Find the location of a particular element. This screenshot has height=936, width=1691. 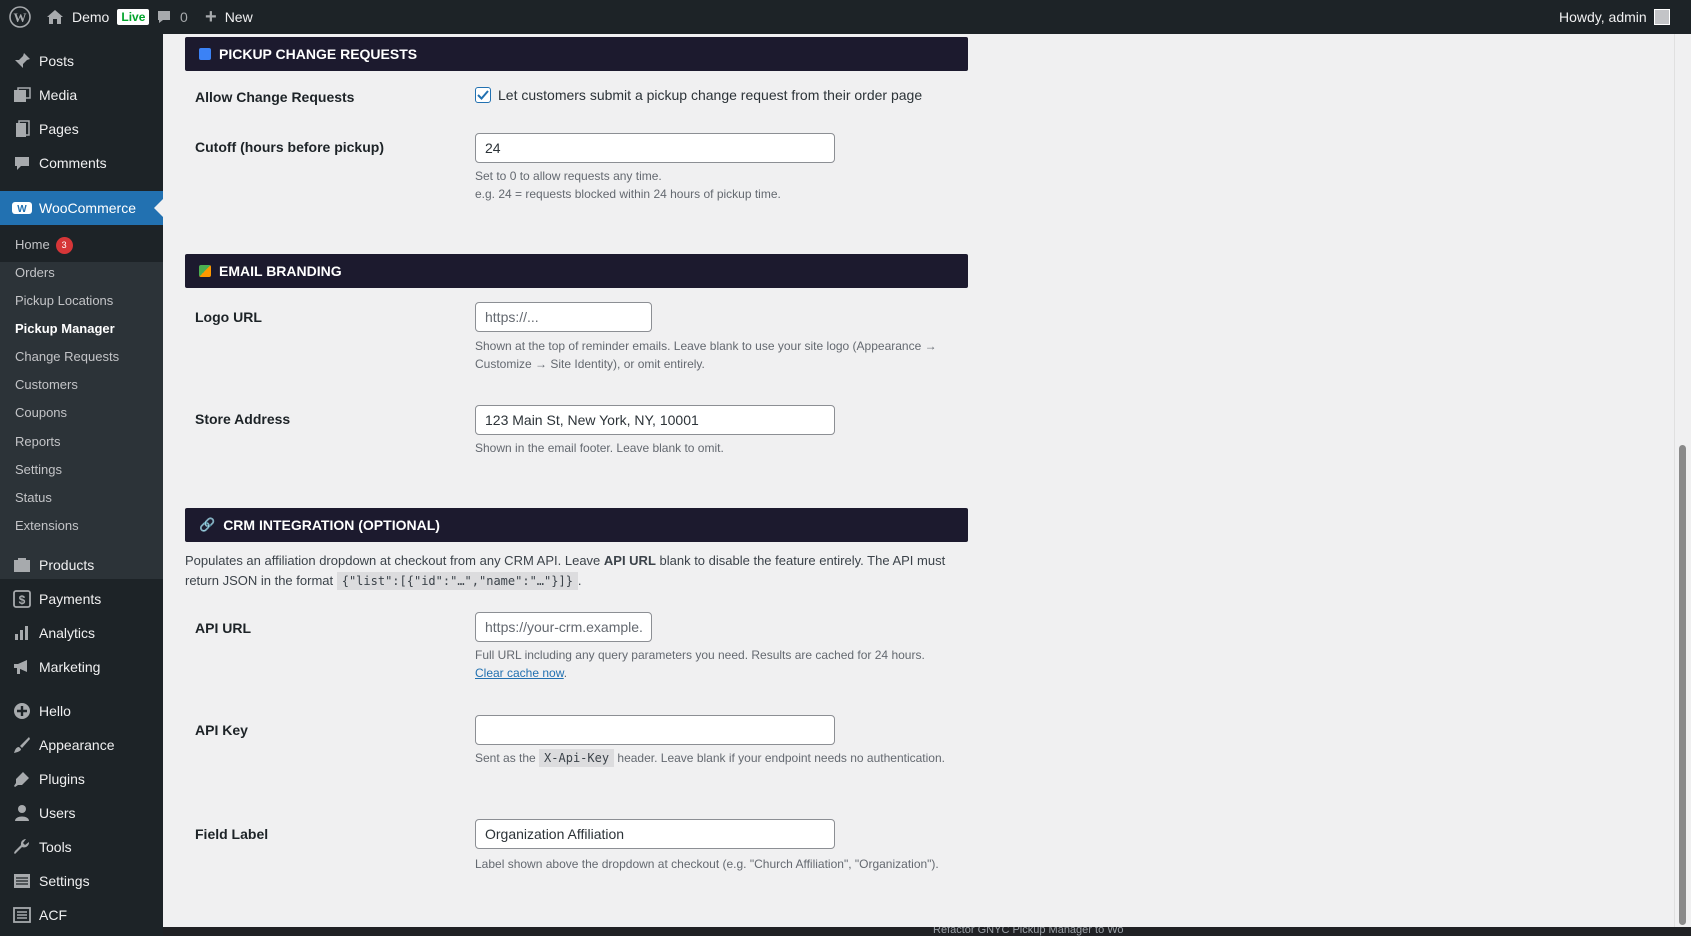

products-icon is located at coordinates (22, 565).